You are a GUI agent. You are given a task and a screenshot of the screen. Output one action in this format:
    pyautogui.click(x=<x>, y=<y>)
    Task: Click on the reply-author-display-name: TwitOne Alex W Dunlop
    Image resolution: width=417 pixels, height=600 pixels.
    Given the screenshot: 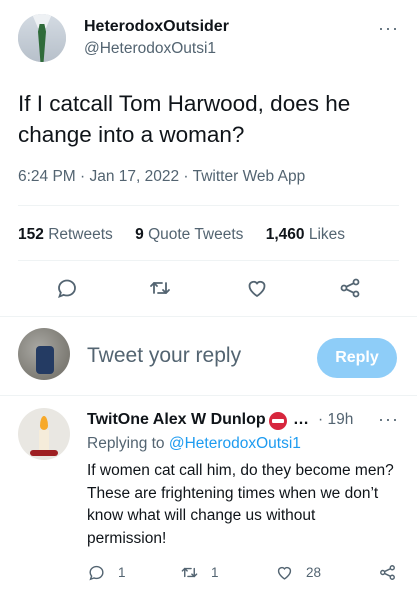 What is the action you would take?
    pyautogui.click(x=176, y=420)
    